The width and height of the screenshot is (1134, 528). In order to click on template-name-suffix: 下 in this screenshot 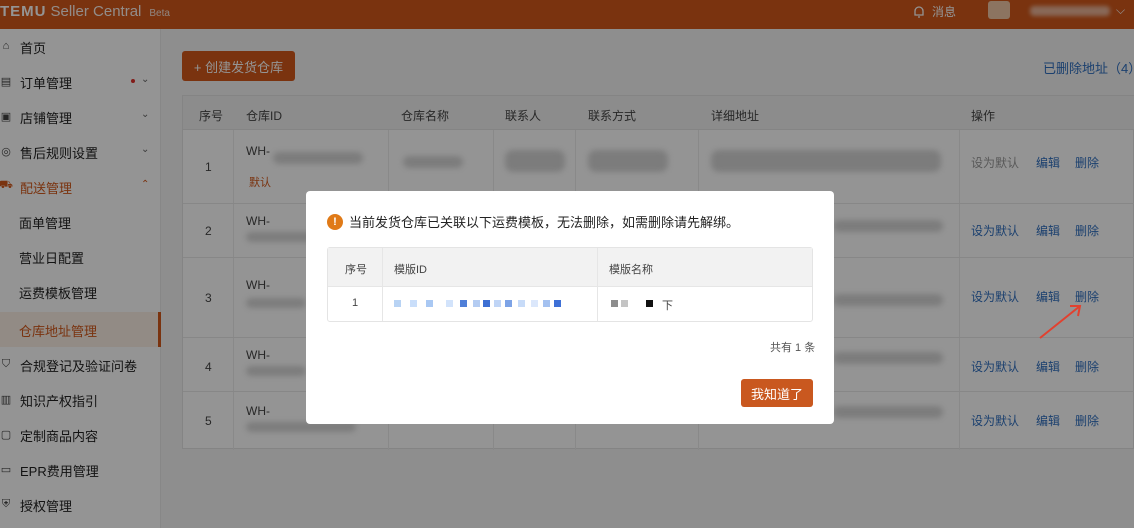, I will do `click(667, 306)`.